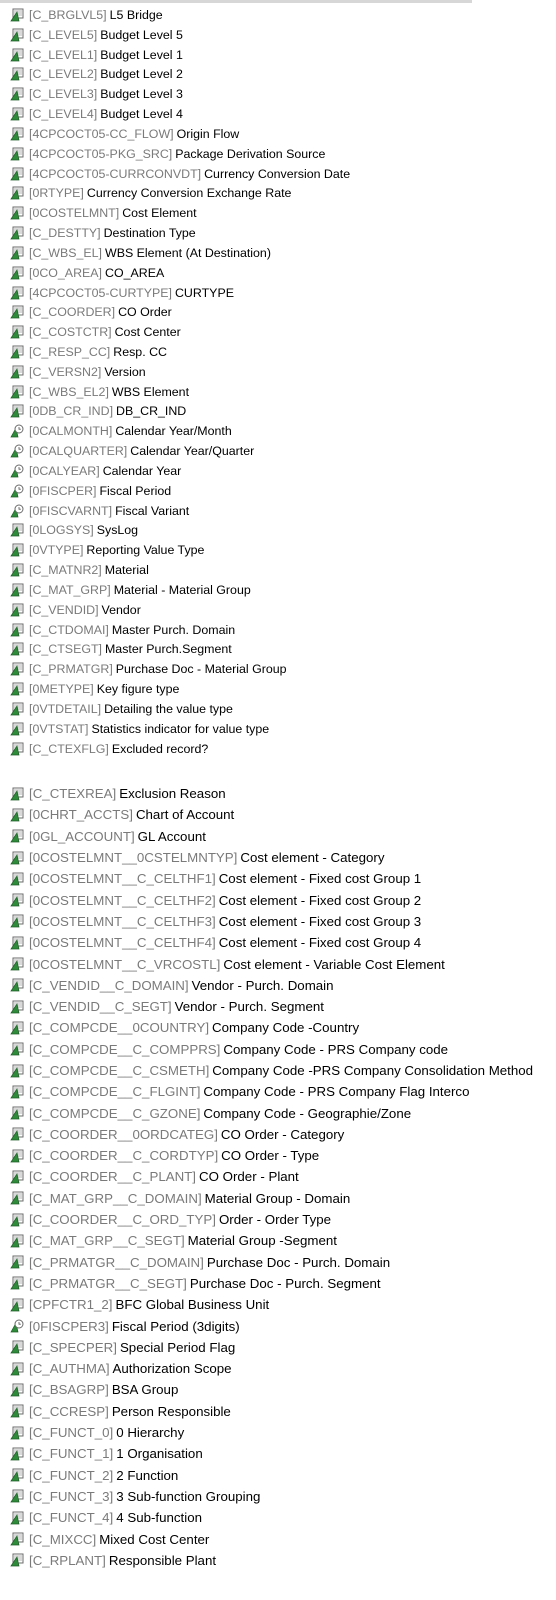 The height and width of the screenshot is (1600, 556). Describe the element at coordinates (175, 491) in the screenshot. I see `list-item: [0FISCPER] Fiscal Period` at that location.